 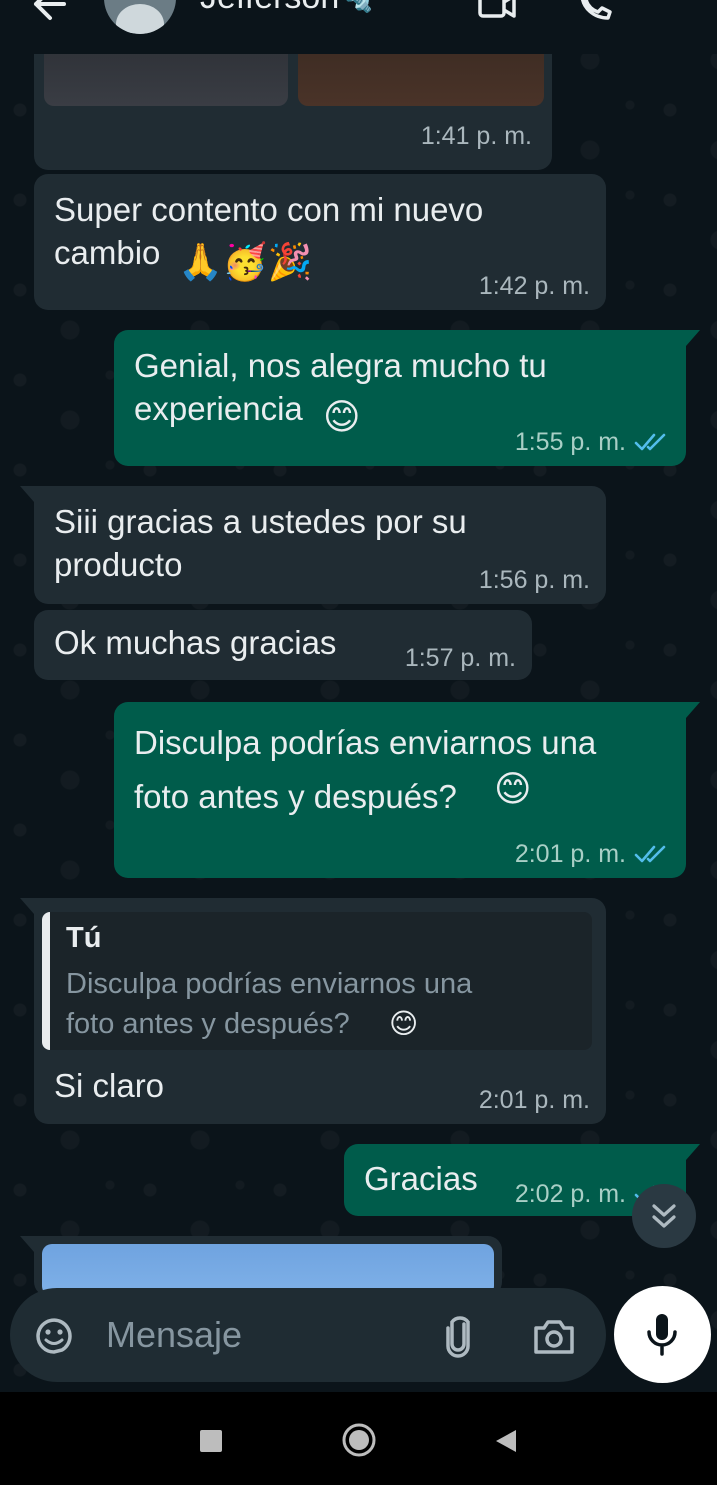 What do you see at coordinates (269, 8) in the screenshot?
I see `contact-name-text: Jefferson` at bounding box center [269, 8].